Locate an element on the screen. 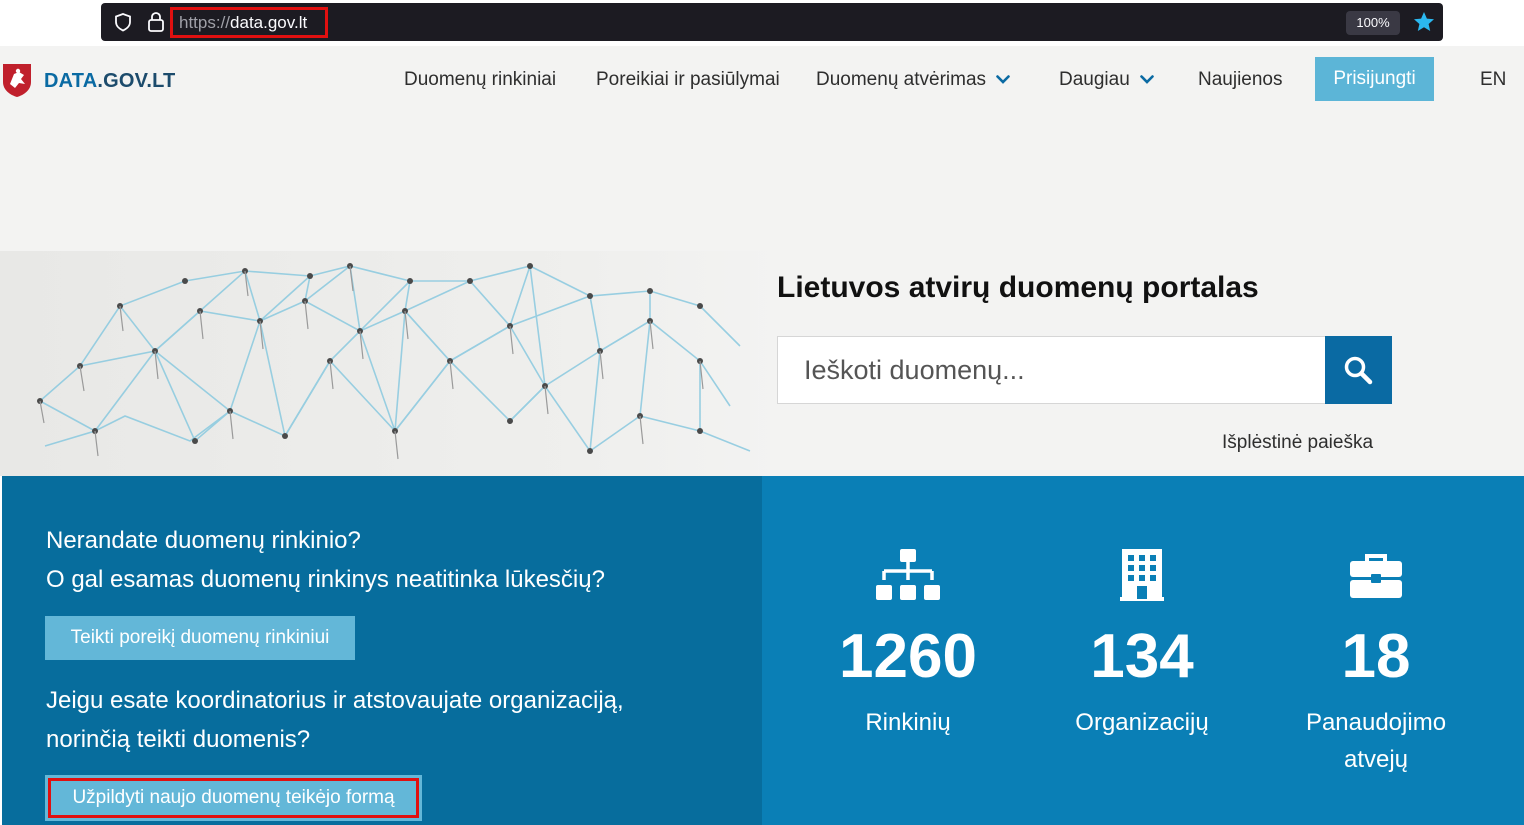 The height and width of the screenshot is (825, 1524). bookmark-star-icon is located at coordinates (1424, 22).